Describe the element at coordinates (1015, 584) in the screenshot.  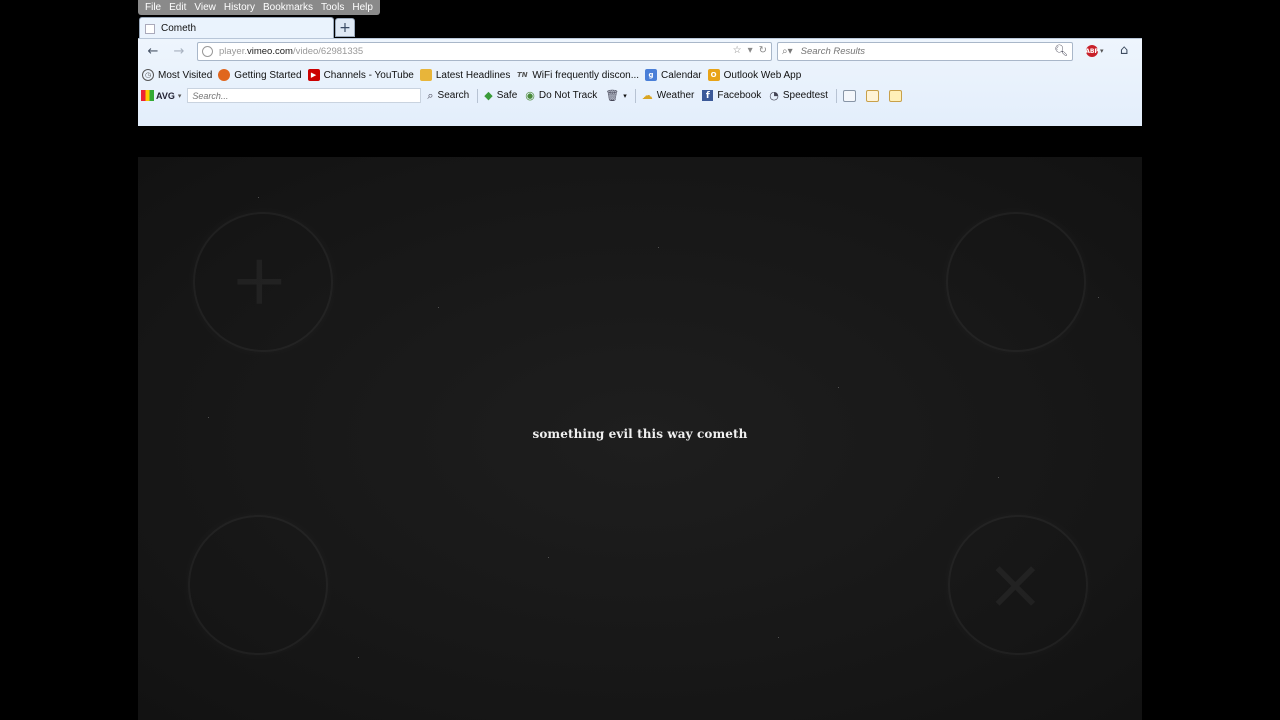
I see `ghost-cross-icon: ×` at that location.